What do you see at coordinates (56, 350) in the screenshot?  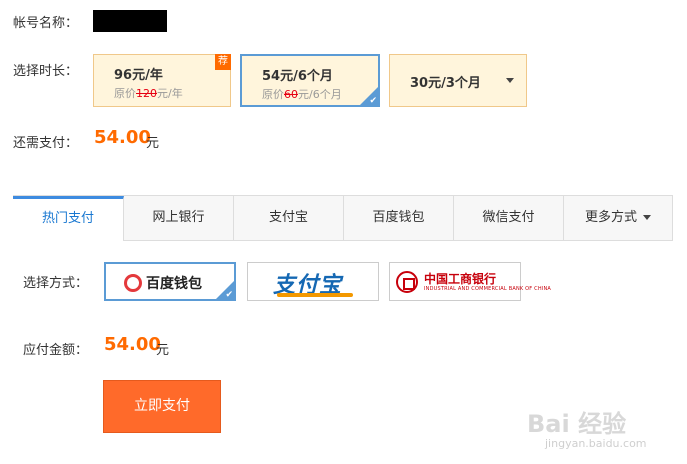 I see `payable-amount-label: 应付金额：` at bounding box center [56, 350].